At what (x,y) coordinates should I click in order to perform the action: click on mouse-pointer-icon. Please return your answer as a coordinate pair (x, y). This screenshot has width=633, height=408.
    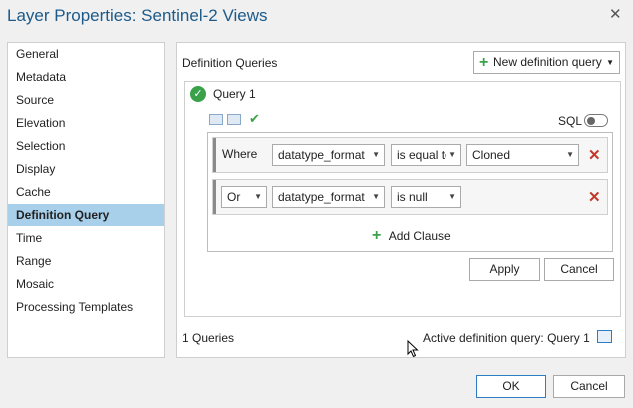
    Looking at the image, I should click on (413, 350).